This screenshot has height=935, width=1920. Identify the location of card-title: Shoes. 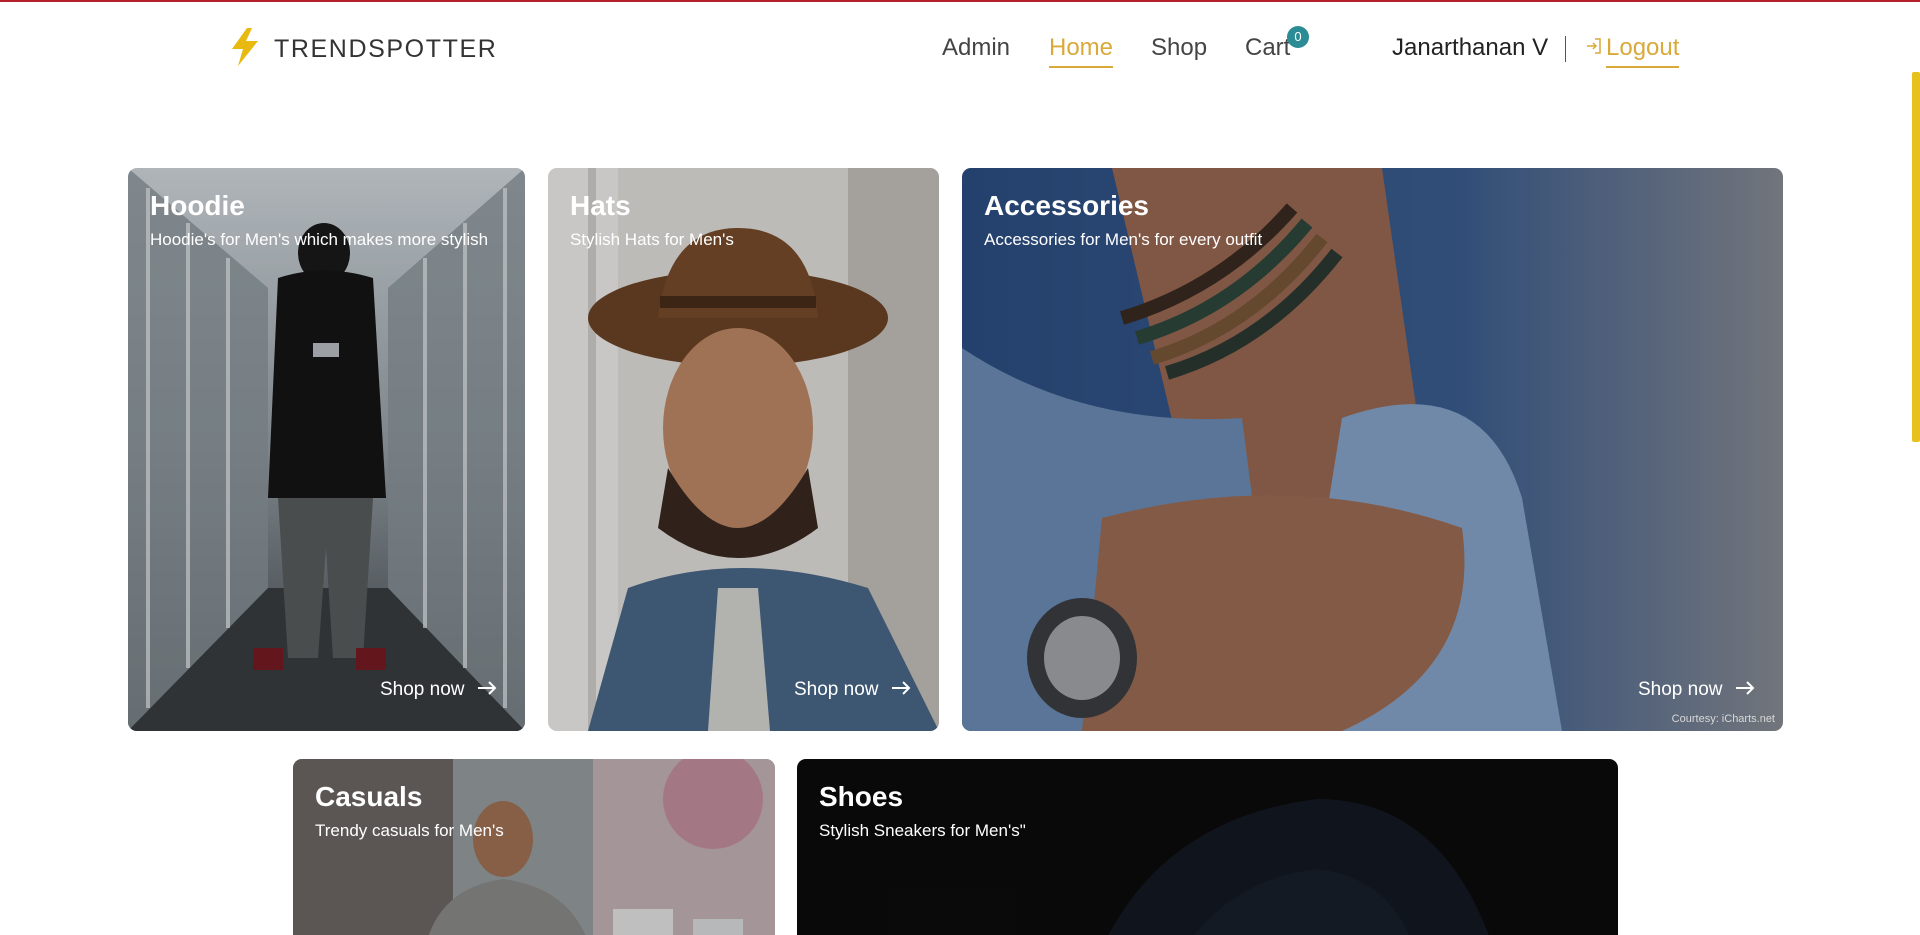
(861, 796).